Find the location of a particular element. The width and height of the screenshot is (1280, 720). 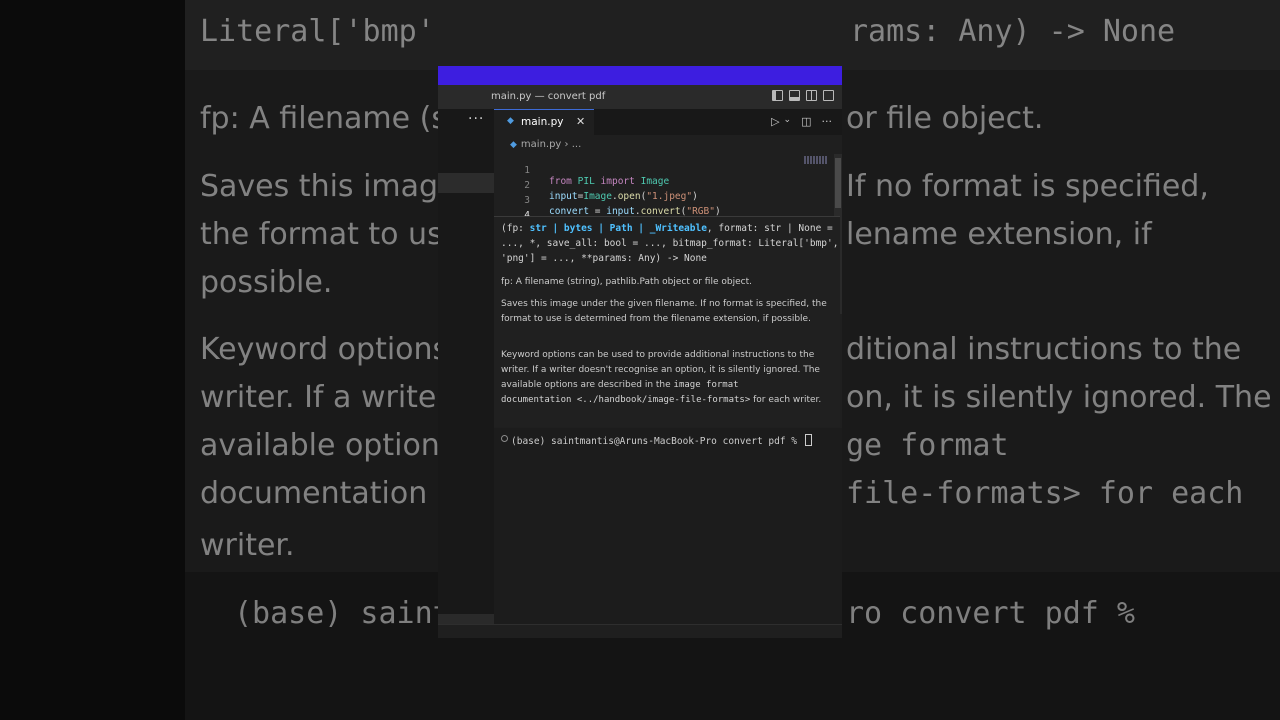

split-editor-icon: ◫ is located at coordinates (806, 121).